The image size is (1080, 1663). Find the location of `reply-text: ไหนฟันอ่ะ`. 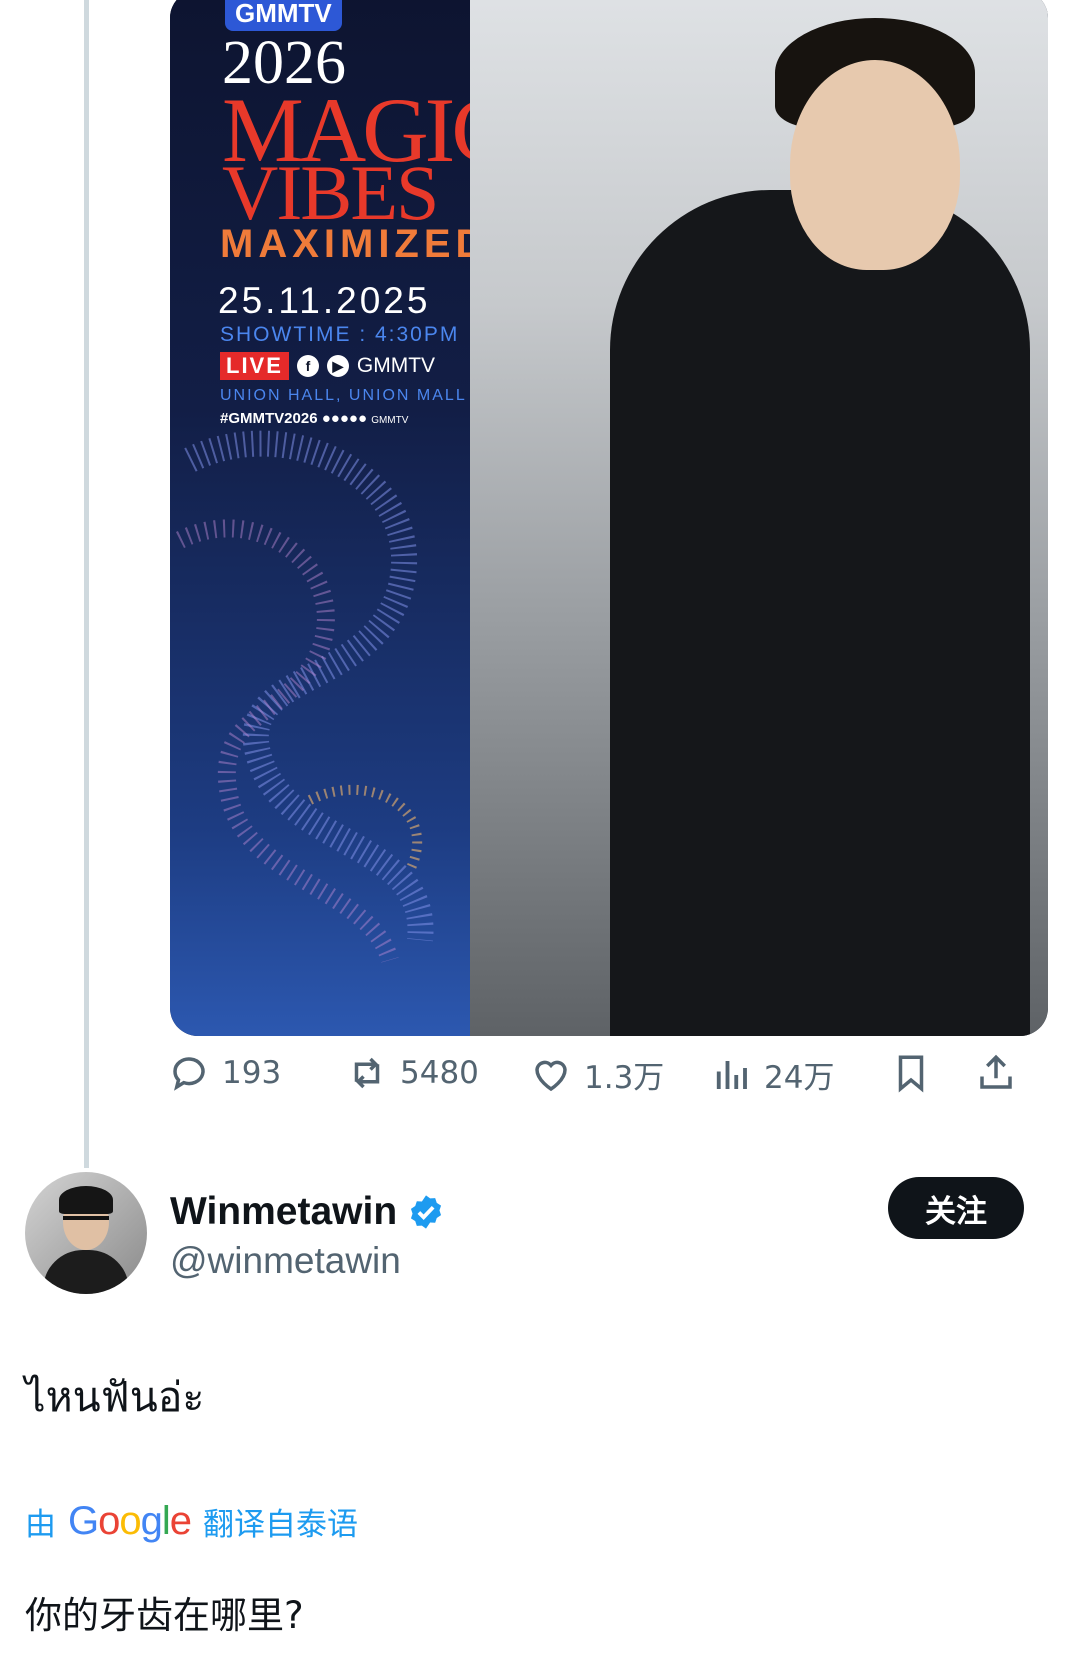

reply-text: ไหนฟันอ่ะ is located at coordinates (115, 1397).